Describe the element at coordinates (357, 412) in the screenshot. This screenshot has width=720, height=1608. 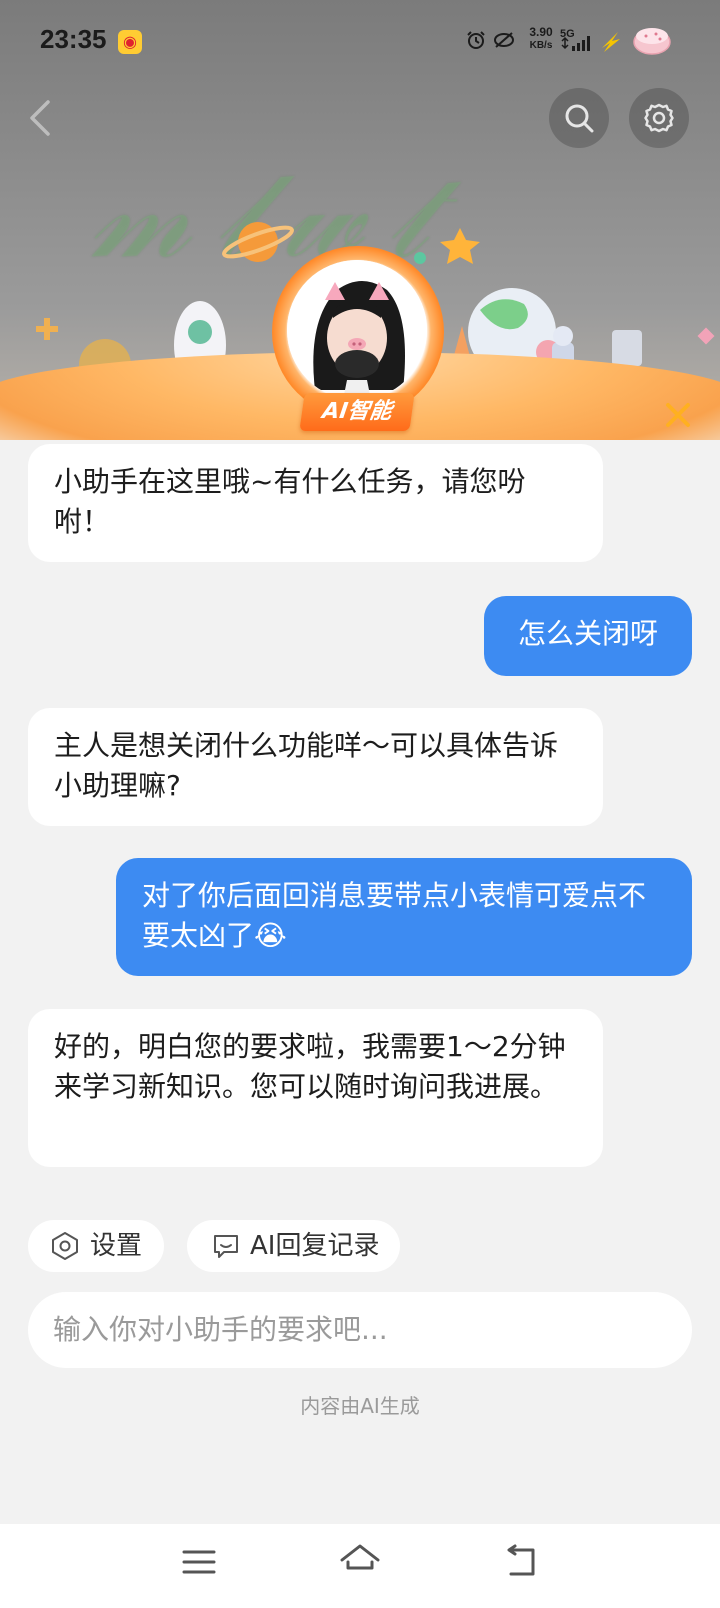
I see `ai-badge: AI智能` at that location.